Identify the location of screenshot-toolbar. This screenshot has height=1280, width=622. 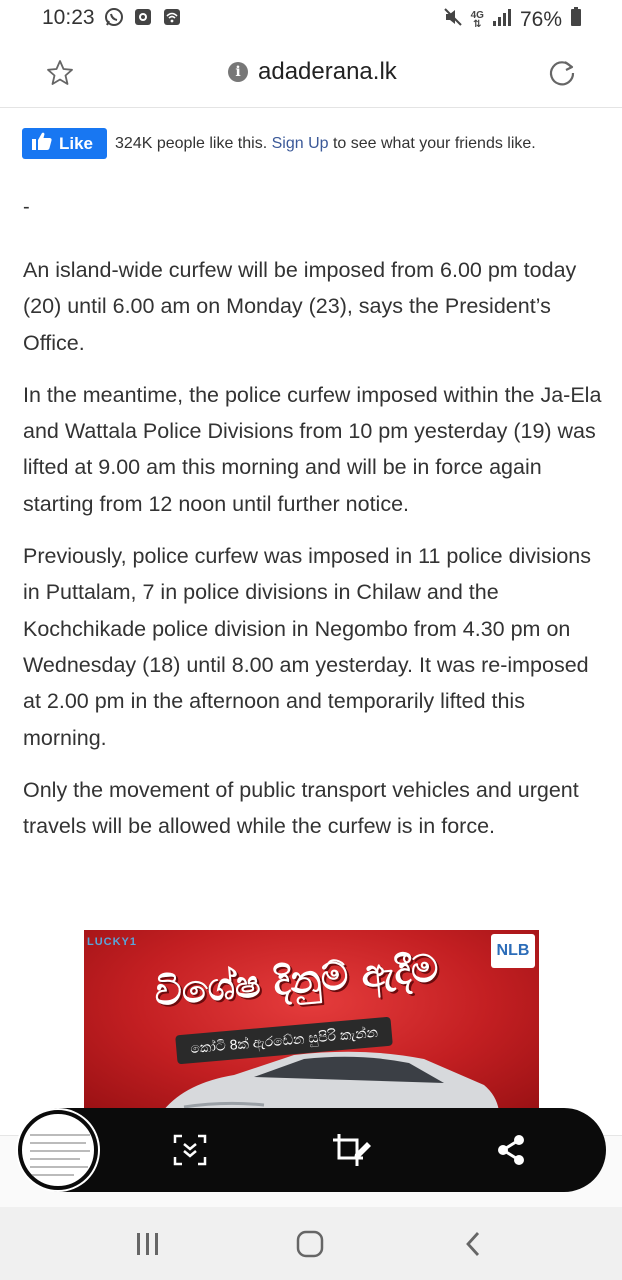
(312, 1150).